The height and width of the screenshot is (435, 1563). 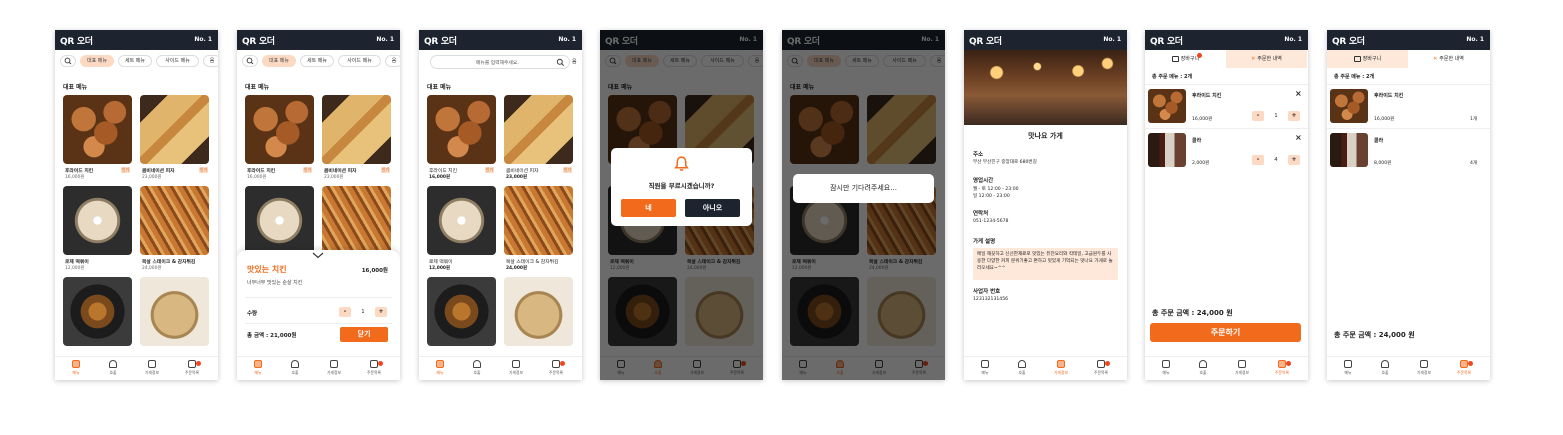 I want to click on nav-label: 주문목록, so click(x=1282, y=372).